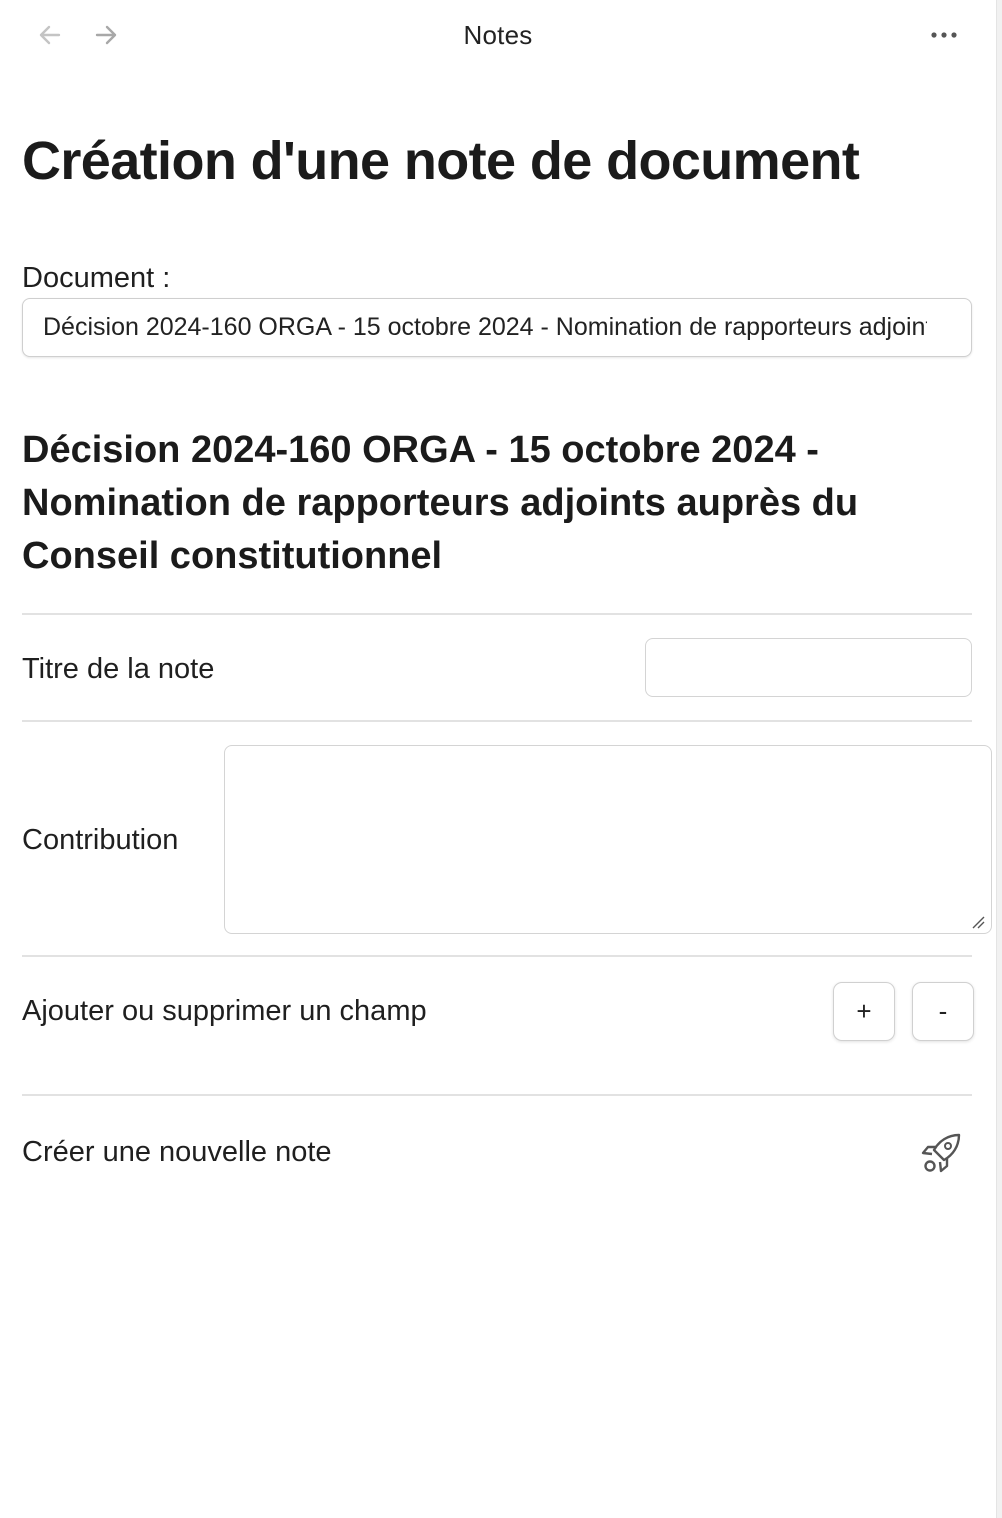  What do you see at coordinates (96, 278) in the screenshot?
I see `document-label: Document :` at bounding box center [96, 278].